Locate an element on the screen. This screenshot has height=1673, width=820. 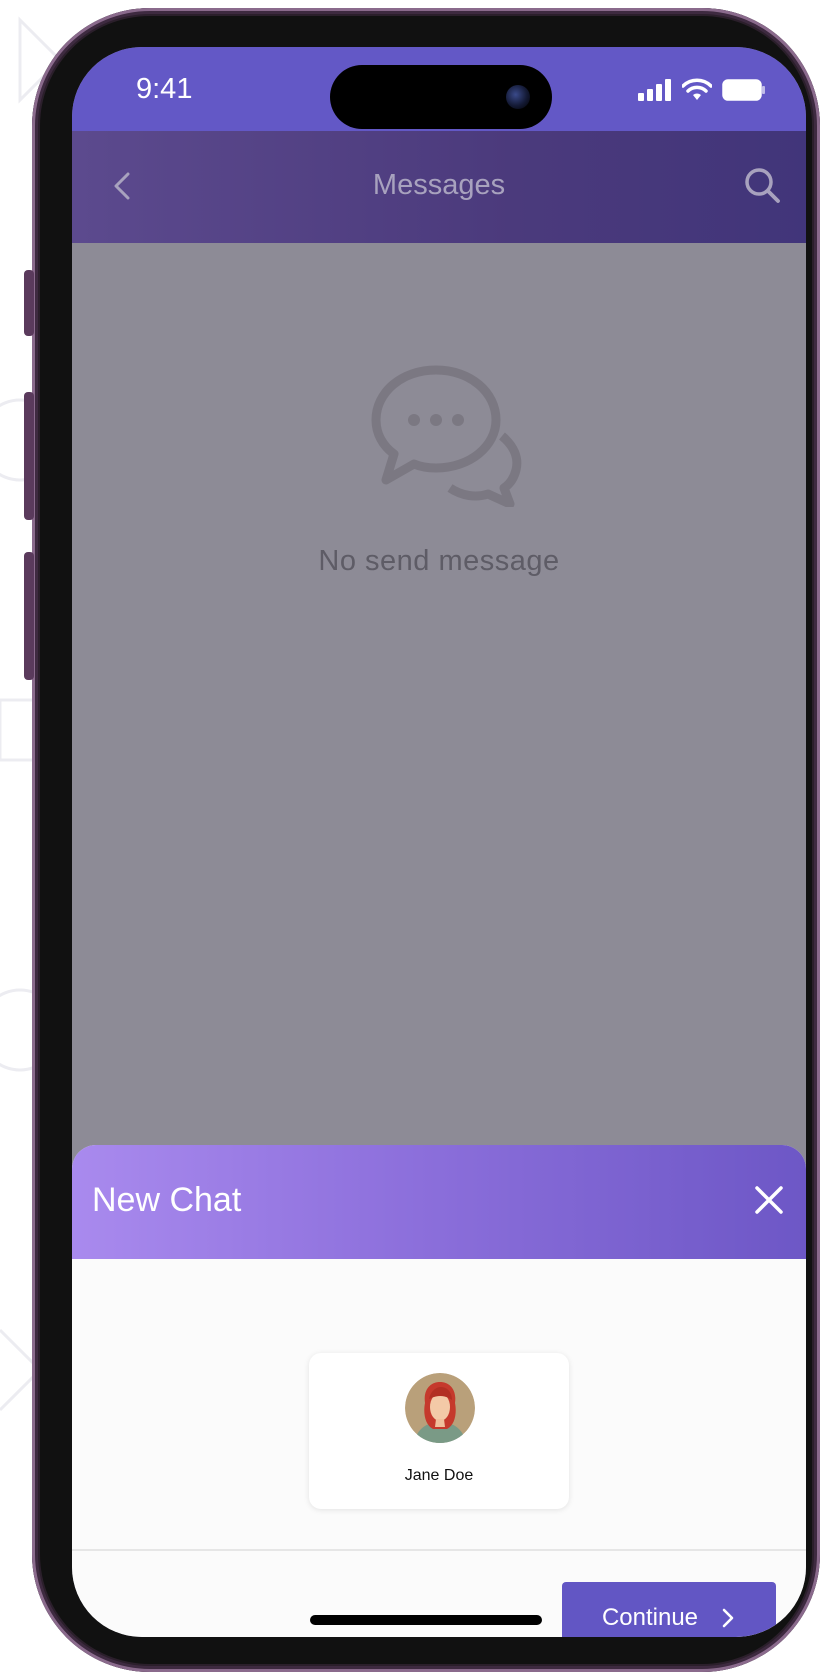
search-icon is located at coordinates (762, 185).